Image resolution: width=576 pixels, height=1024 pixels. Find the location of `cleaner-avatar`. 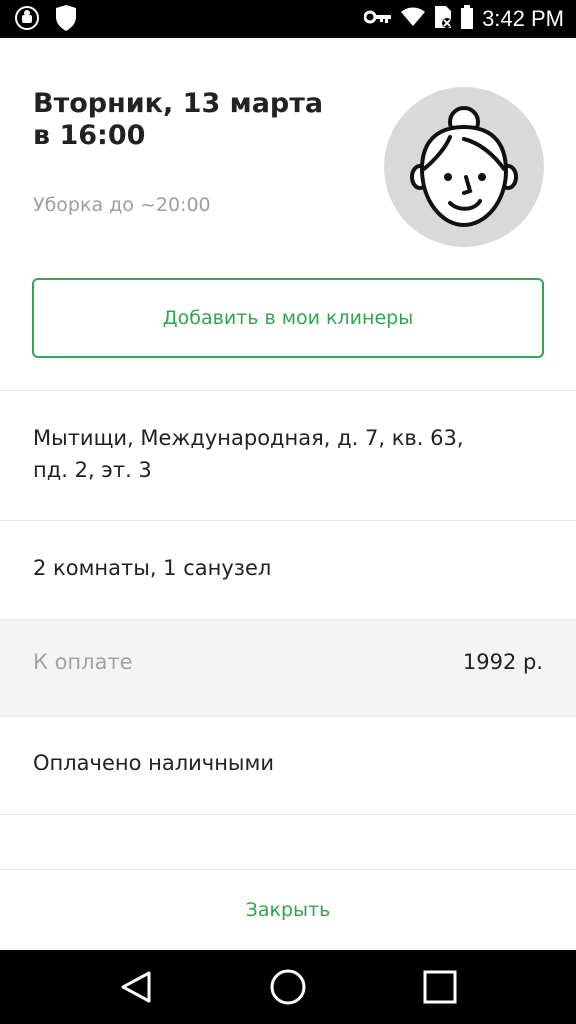

cleaner-avatar is located at coordinates (464, 167).